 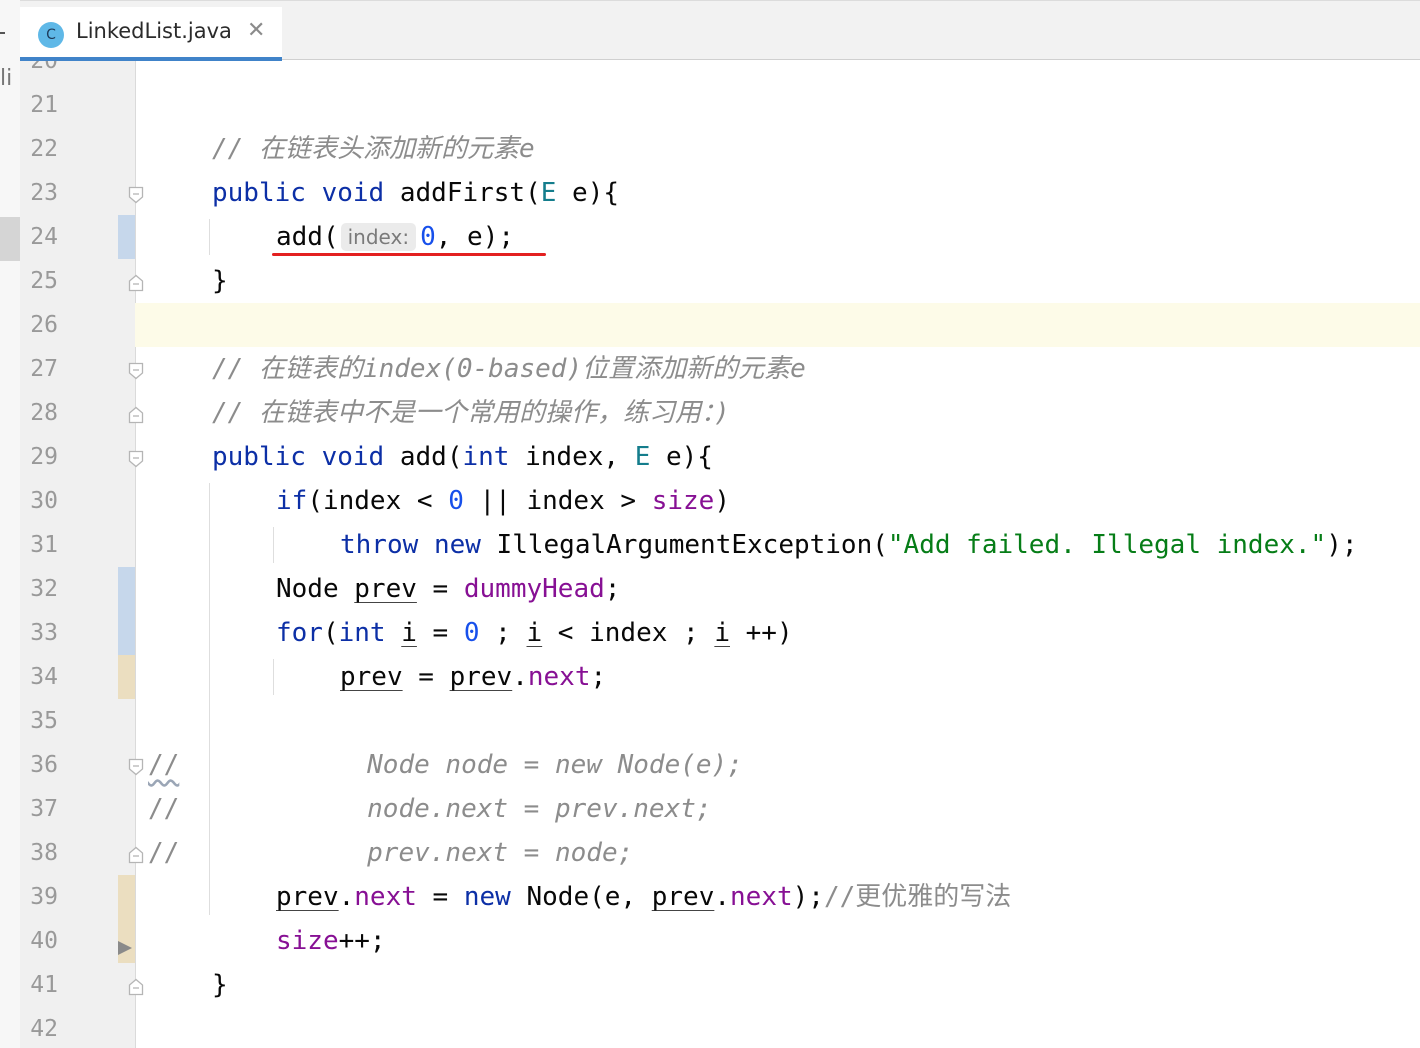 What do you see at coordinates (628, 633) in the screenshot?
I see `code-text: < index ;` at bounding box center [628, 633].